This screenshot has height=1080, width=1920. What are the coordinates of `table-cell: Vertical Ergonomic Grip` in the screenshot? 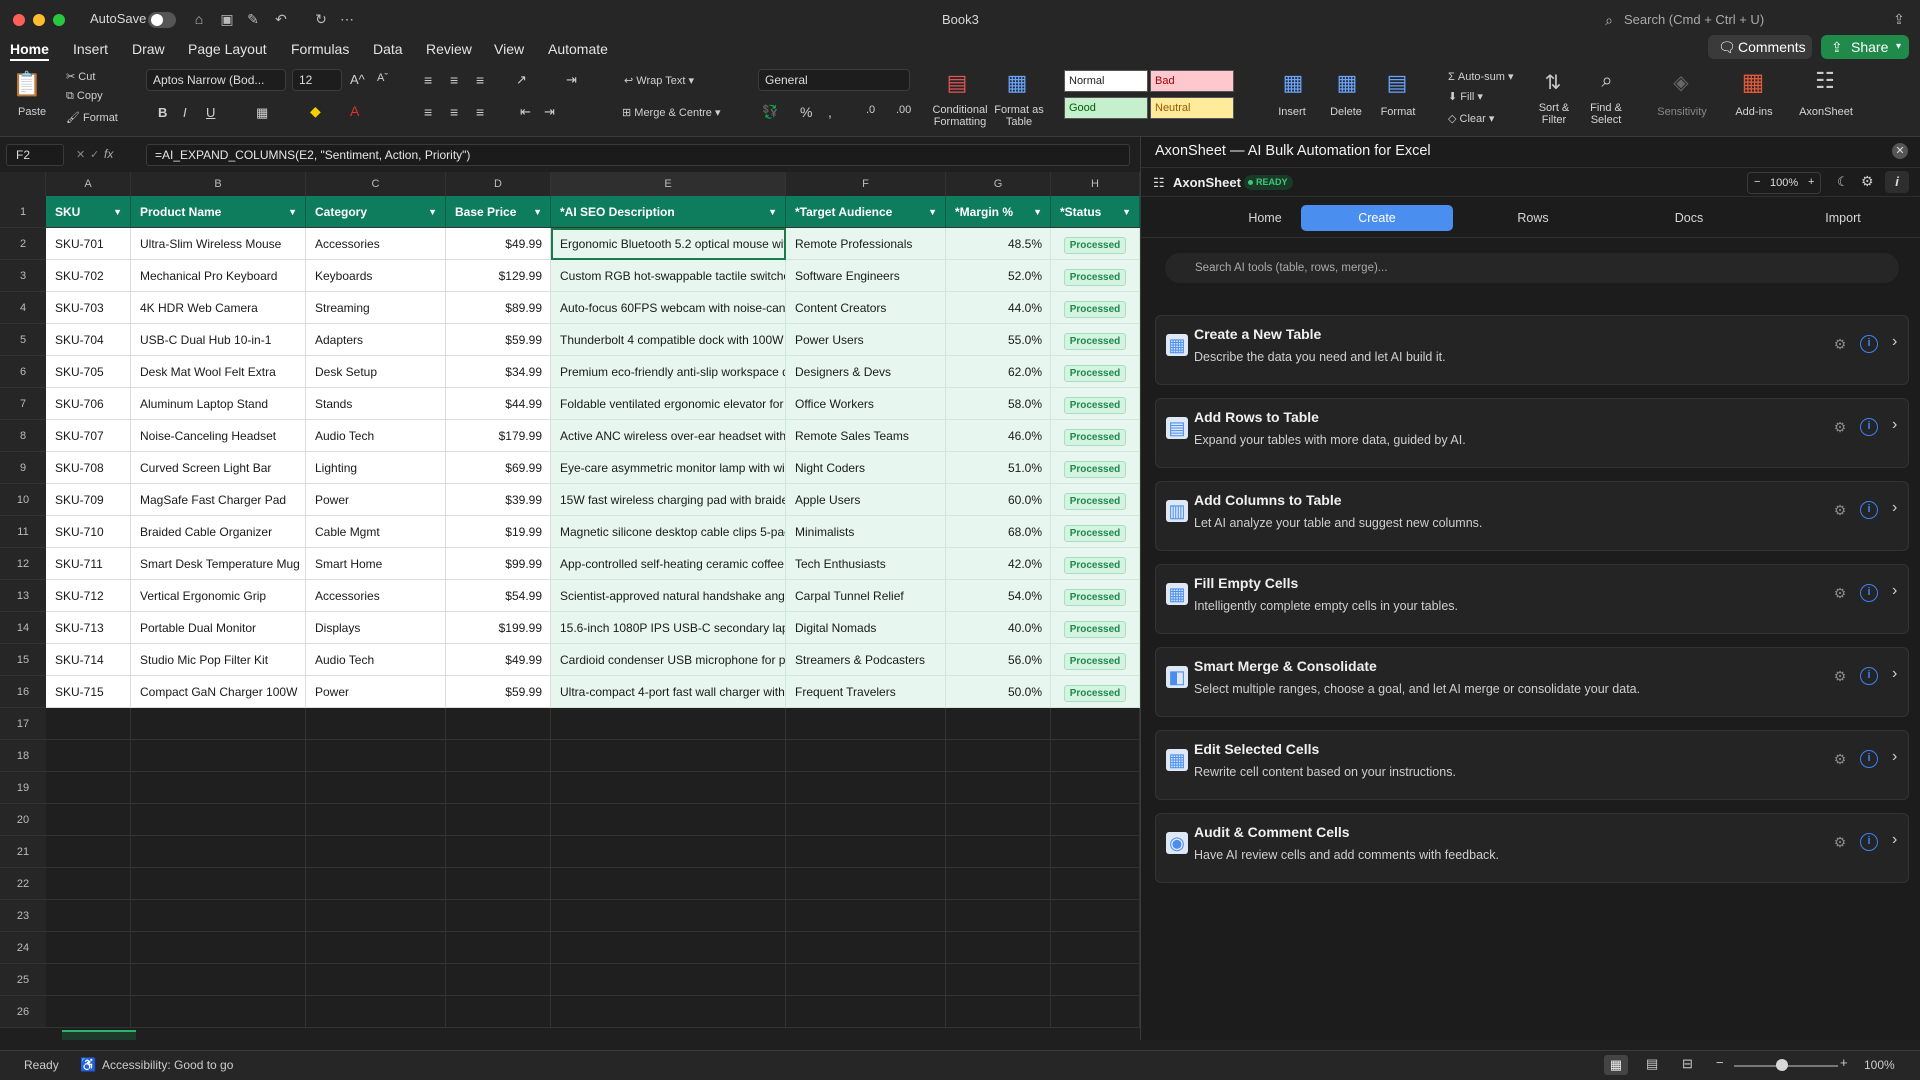 It's located at (218, 596).